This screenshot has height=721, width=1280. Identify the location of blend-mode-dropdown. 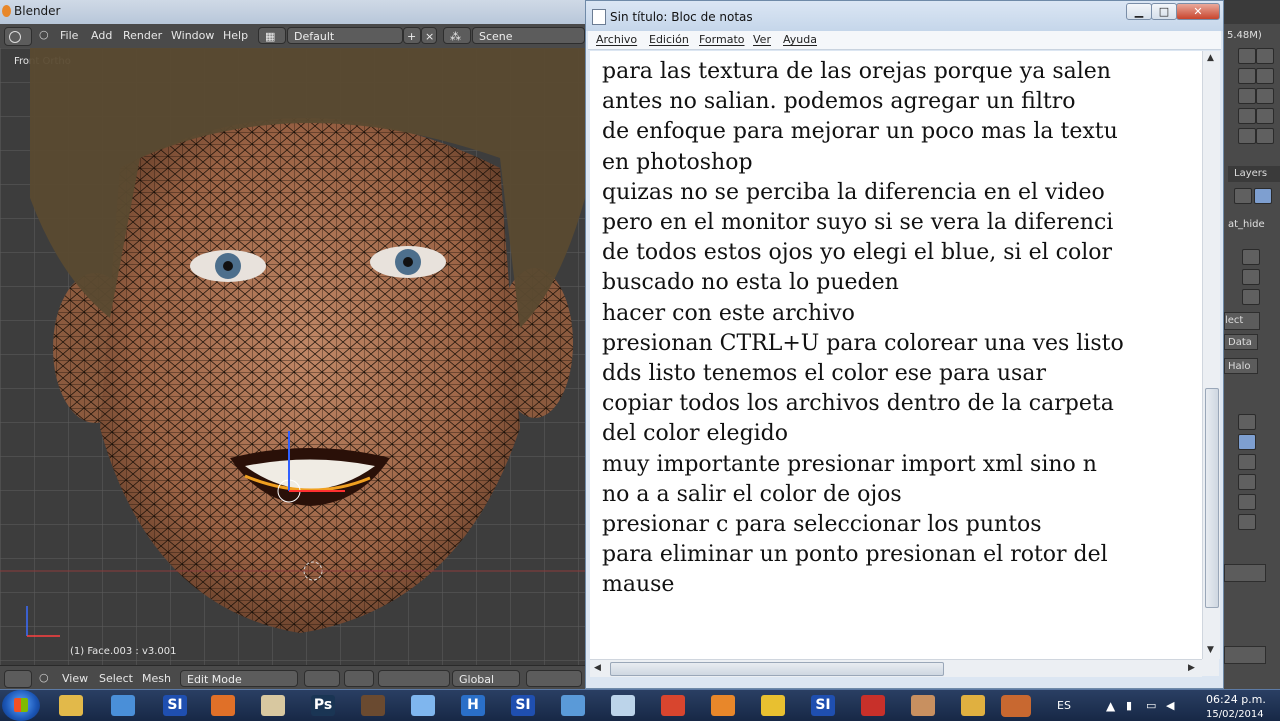
(1245, 573).